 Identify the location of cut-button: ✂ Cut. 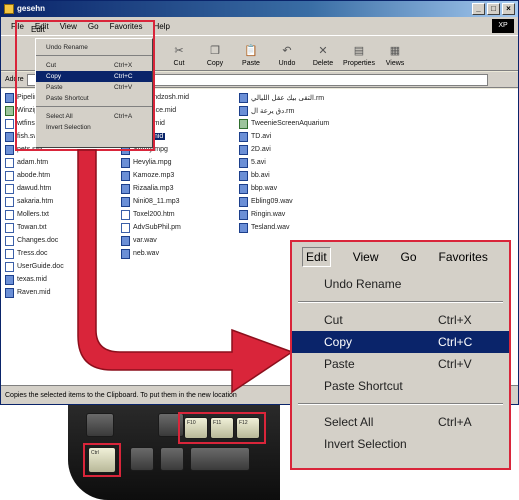
(179, 53).